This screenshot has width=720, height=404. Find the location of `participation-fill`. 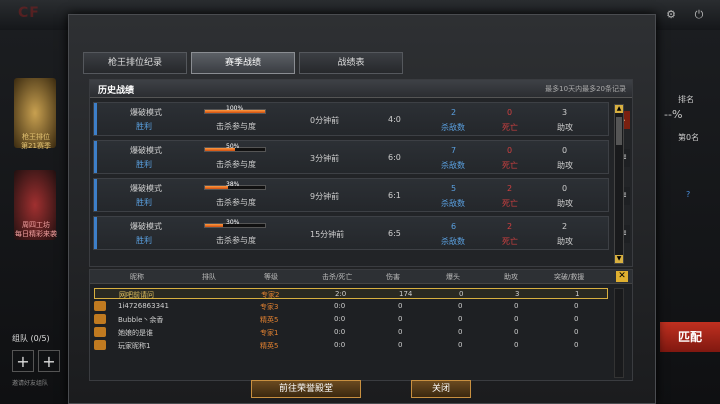

participation-fill is located at coordinates (216, 187).